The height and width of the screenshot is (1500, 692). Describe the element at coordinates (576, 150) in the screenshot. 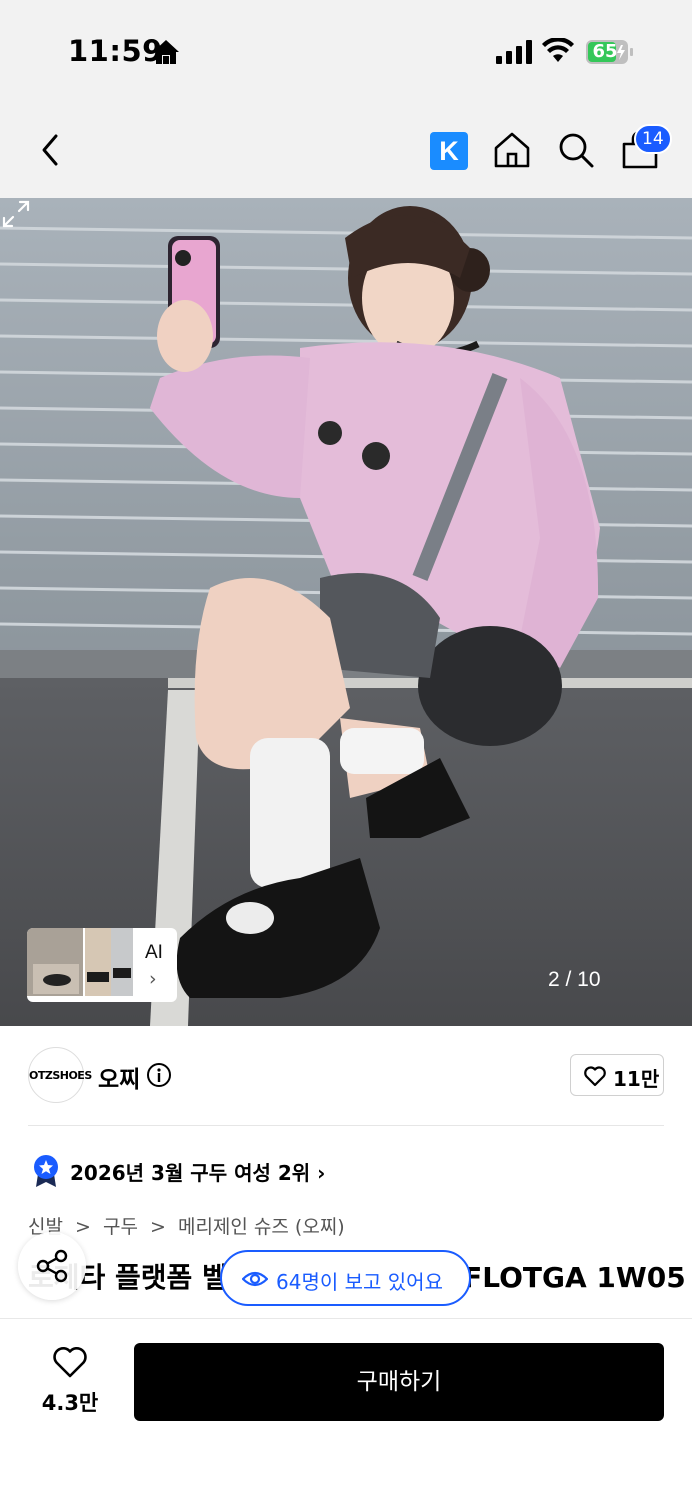

I see `search-icon` at that location.